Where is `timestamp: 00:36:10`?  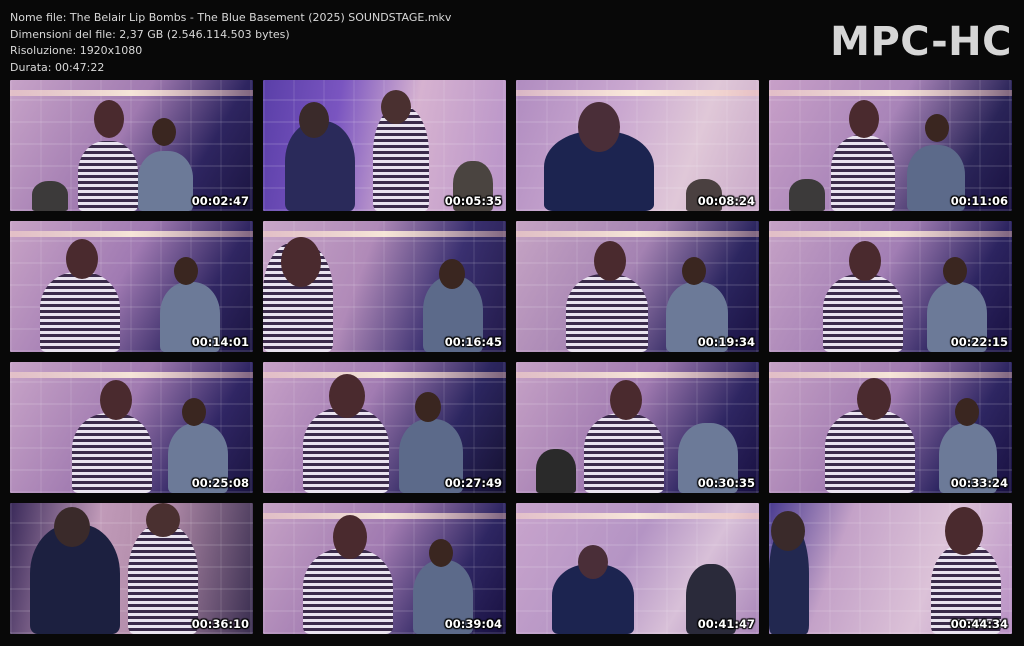 timestamp: 00:36:10 is located at coordinates (220, 624).